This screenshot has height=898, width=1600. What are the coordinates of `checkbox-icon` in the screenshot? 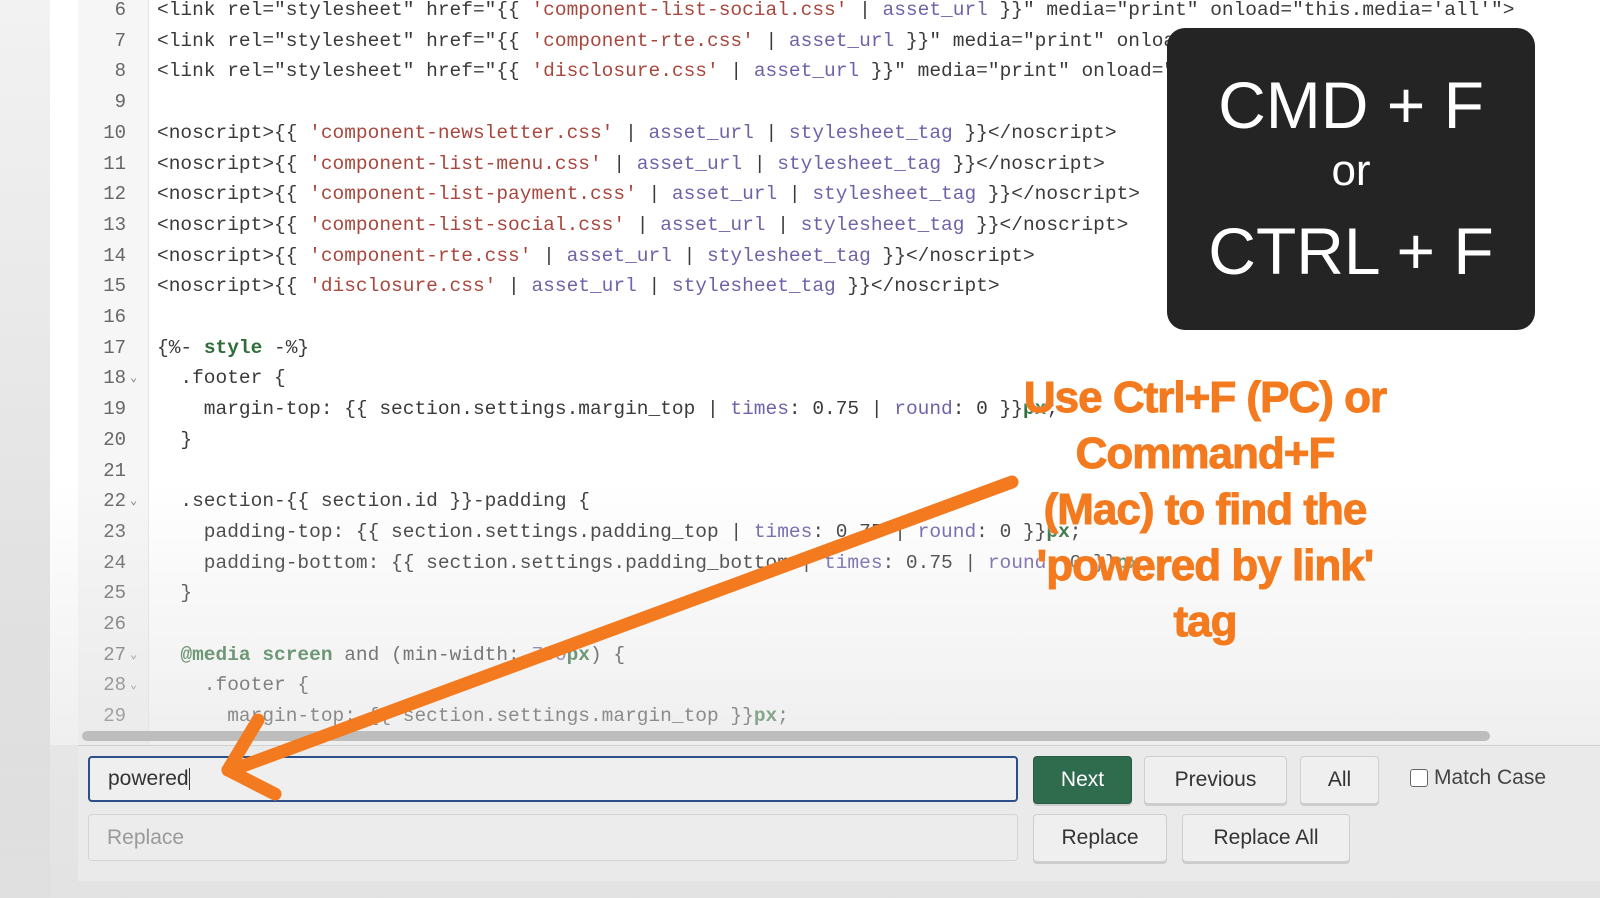 It's located at (1419, 778).